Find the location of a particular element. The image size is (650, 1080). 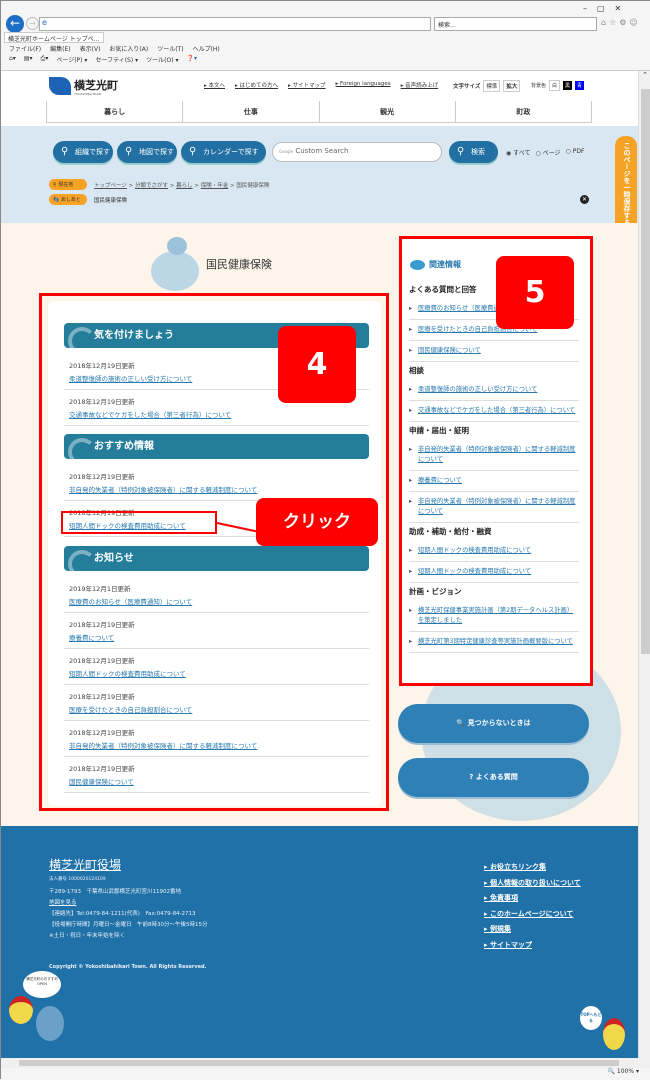

site-logo-sub: YOKOSHIBAHIKARI is located at coordinates (88, 94).